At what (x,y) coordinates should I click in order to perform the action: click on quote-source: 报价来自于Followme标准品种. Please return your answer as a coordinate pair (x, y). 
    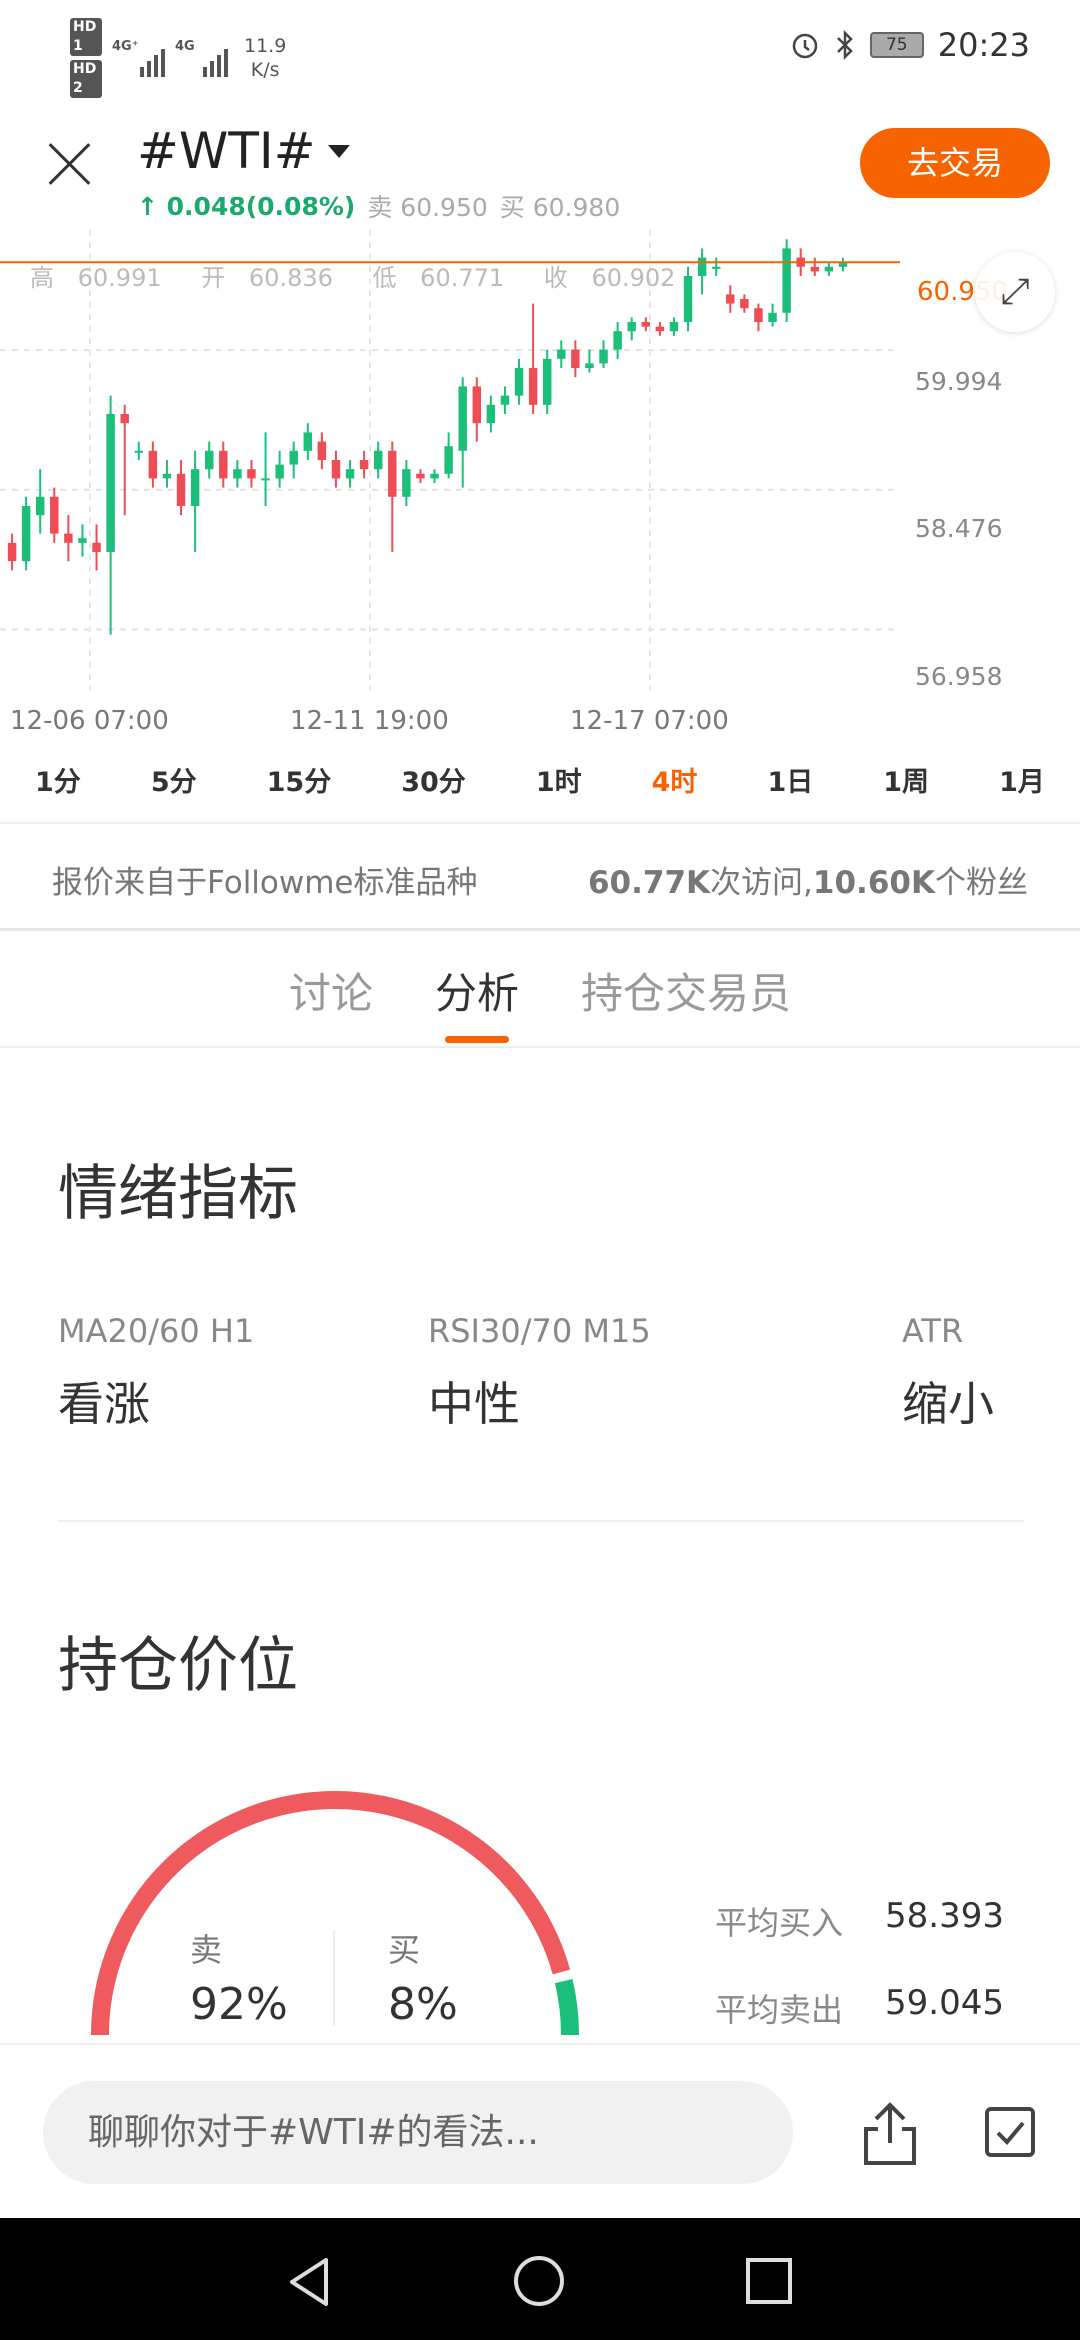
    Looking at the image, I should click on (265, 883).